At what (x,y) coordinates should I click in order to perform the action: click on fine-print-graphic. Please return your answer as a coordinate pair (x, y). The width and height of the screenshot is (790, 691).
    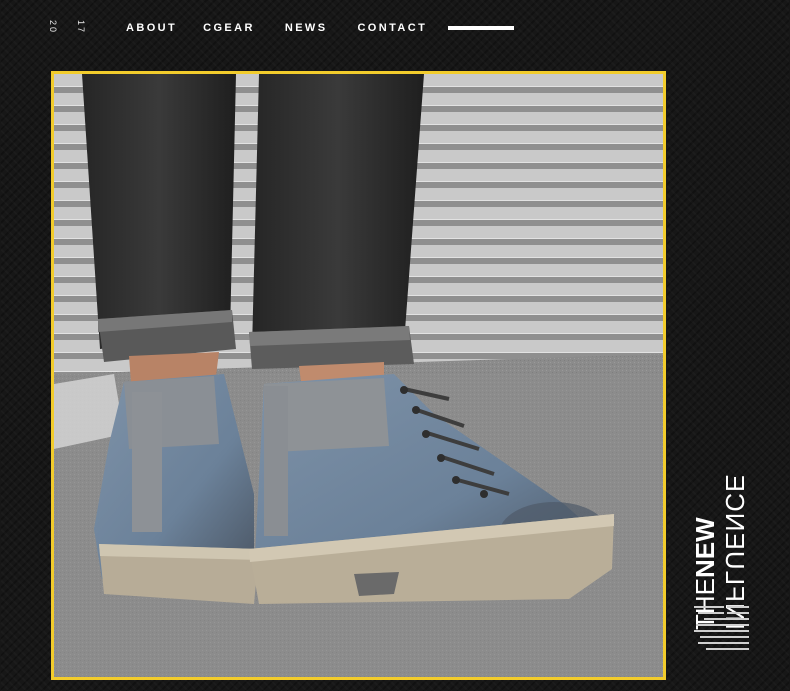
    Looking at the image, I should click on (722, 629).